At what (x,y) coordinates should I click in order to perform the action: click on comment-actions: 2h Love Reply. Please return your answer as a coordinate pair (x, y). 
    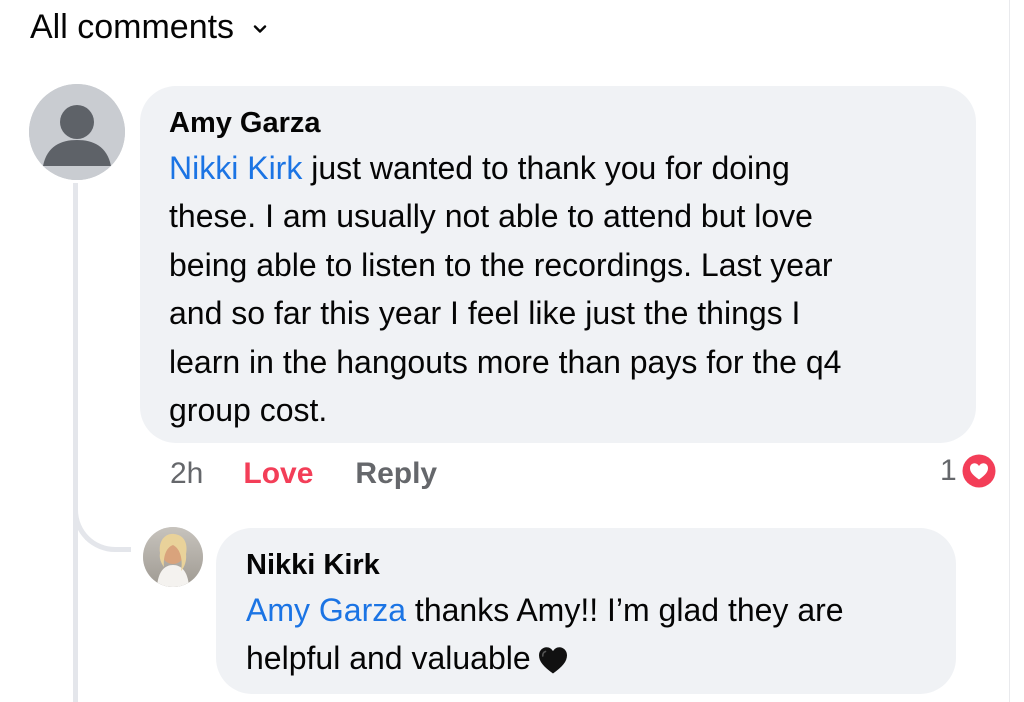
    Looking at the image, I should click on (303, 474).